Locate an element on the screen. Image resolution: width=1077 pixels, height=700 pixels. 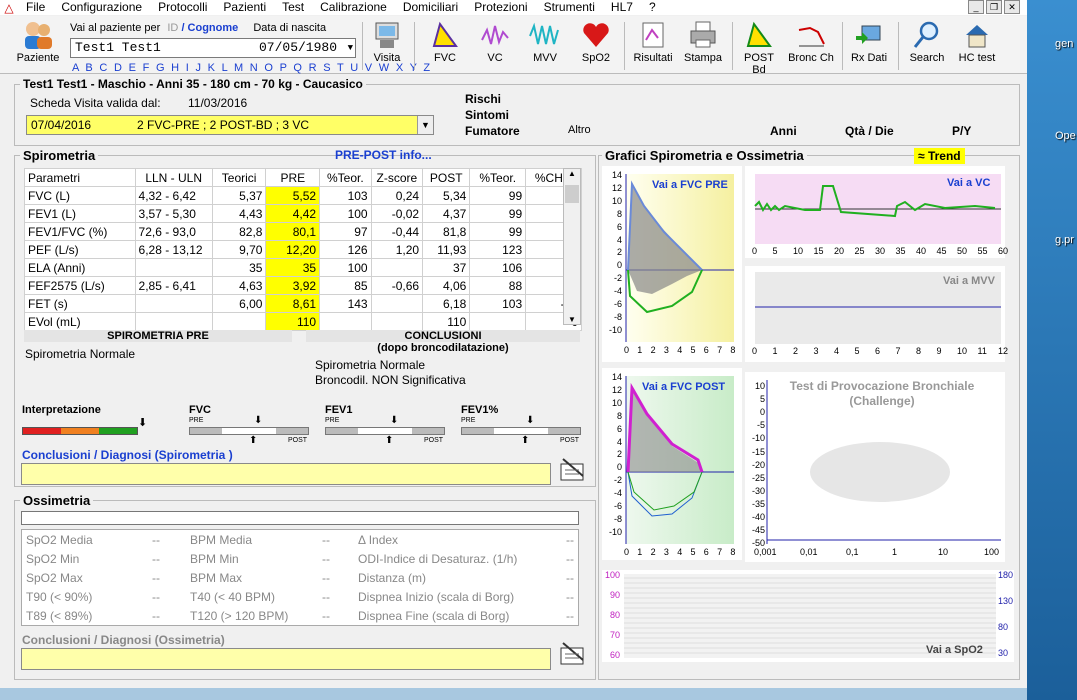
anni-label: Anni is located at coordinates (783, 131).